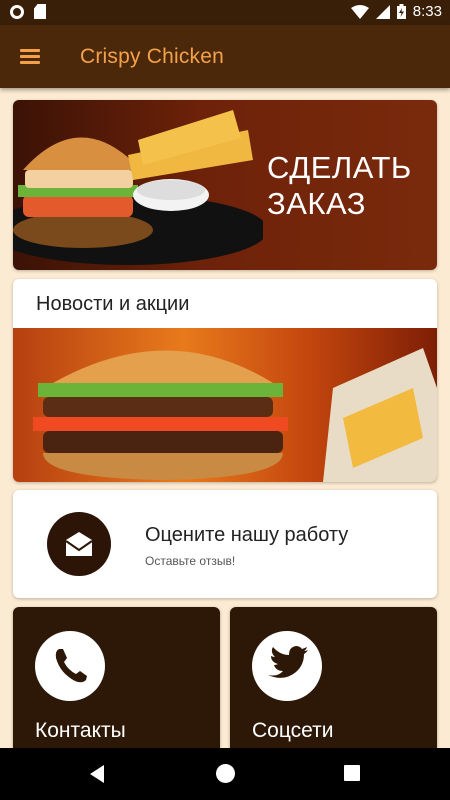 The width and height of the screenshot is (450, 800). What do you see at coordinates (225, 12) in the screenshot?
I see `status-bar: 8:33` at bounding box center [225, 12].